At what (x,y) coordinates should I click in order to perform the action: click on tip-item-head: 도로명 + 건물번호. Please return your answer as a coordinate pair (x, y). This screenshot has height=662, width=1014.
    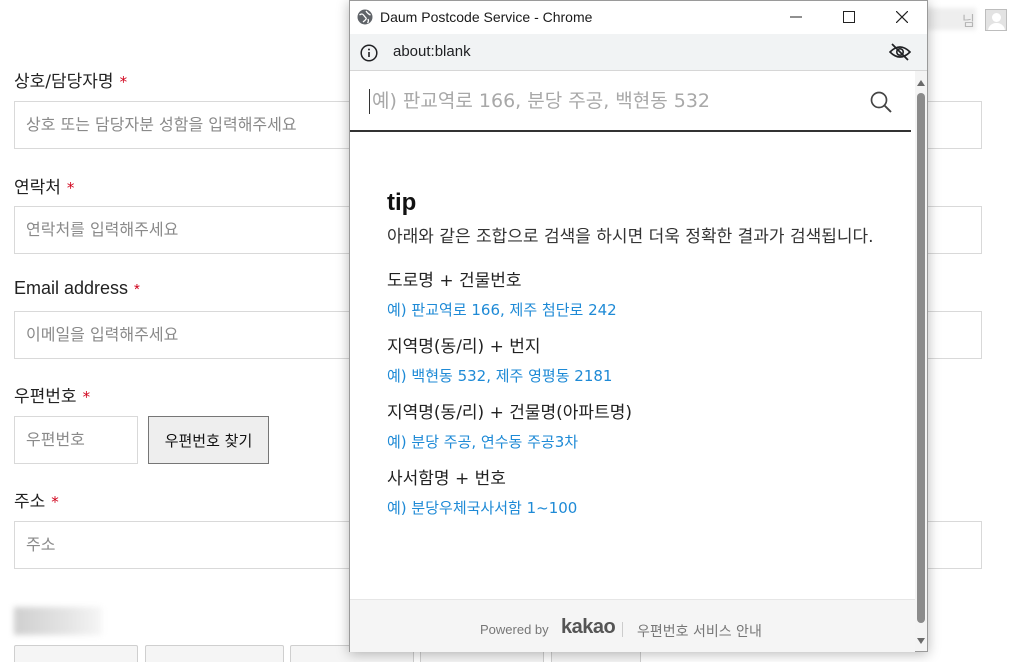
    Looking at the image, I should click on (454, 281).